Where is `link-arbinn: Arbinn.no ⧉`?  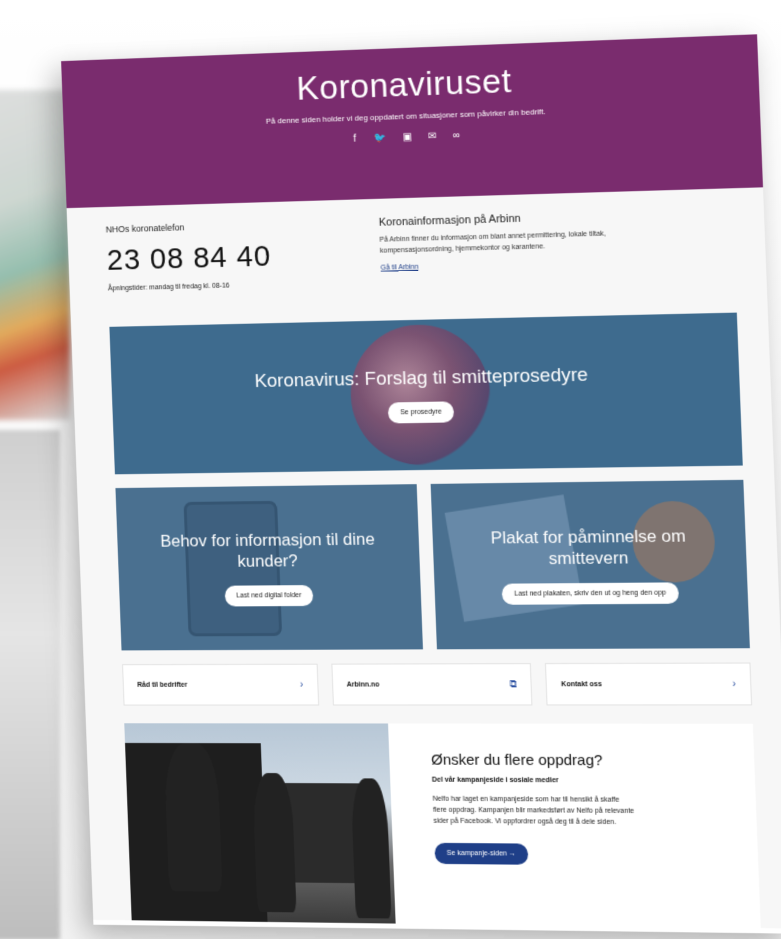 link-arbinn: Arbinn.no ⧉ is located at coordinates (432, 684).